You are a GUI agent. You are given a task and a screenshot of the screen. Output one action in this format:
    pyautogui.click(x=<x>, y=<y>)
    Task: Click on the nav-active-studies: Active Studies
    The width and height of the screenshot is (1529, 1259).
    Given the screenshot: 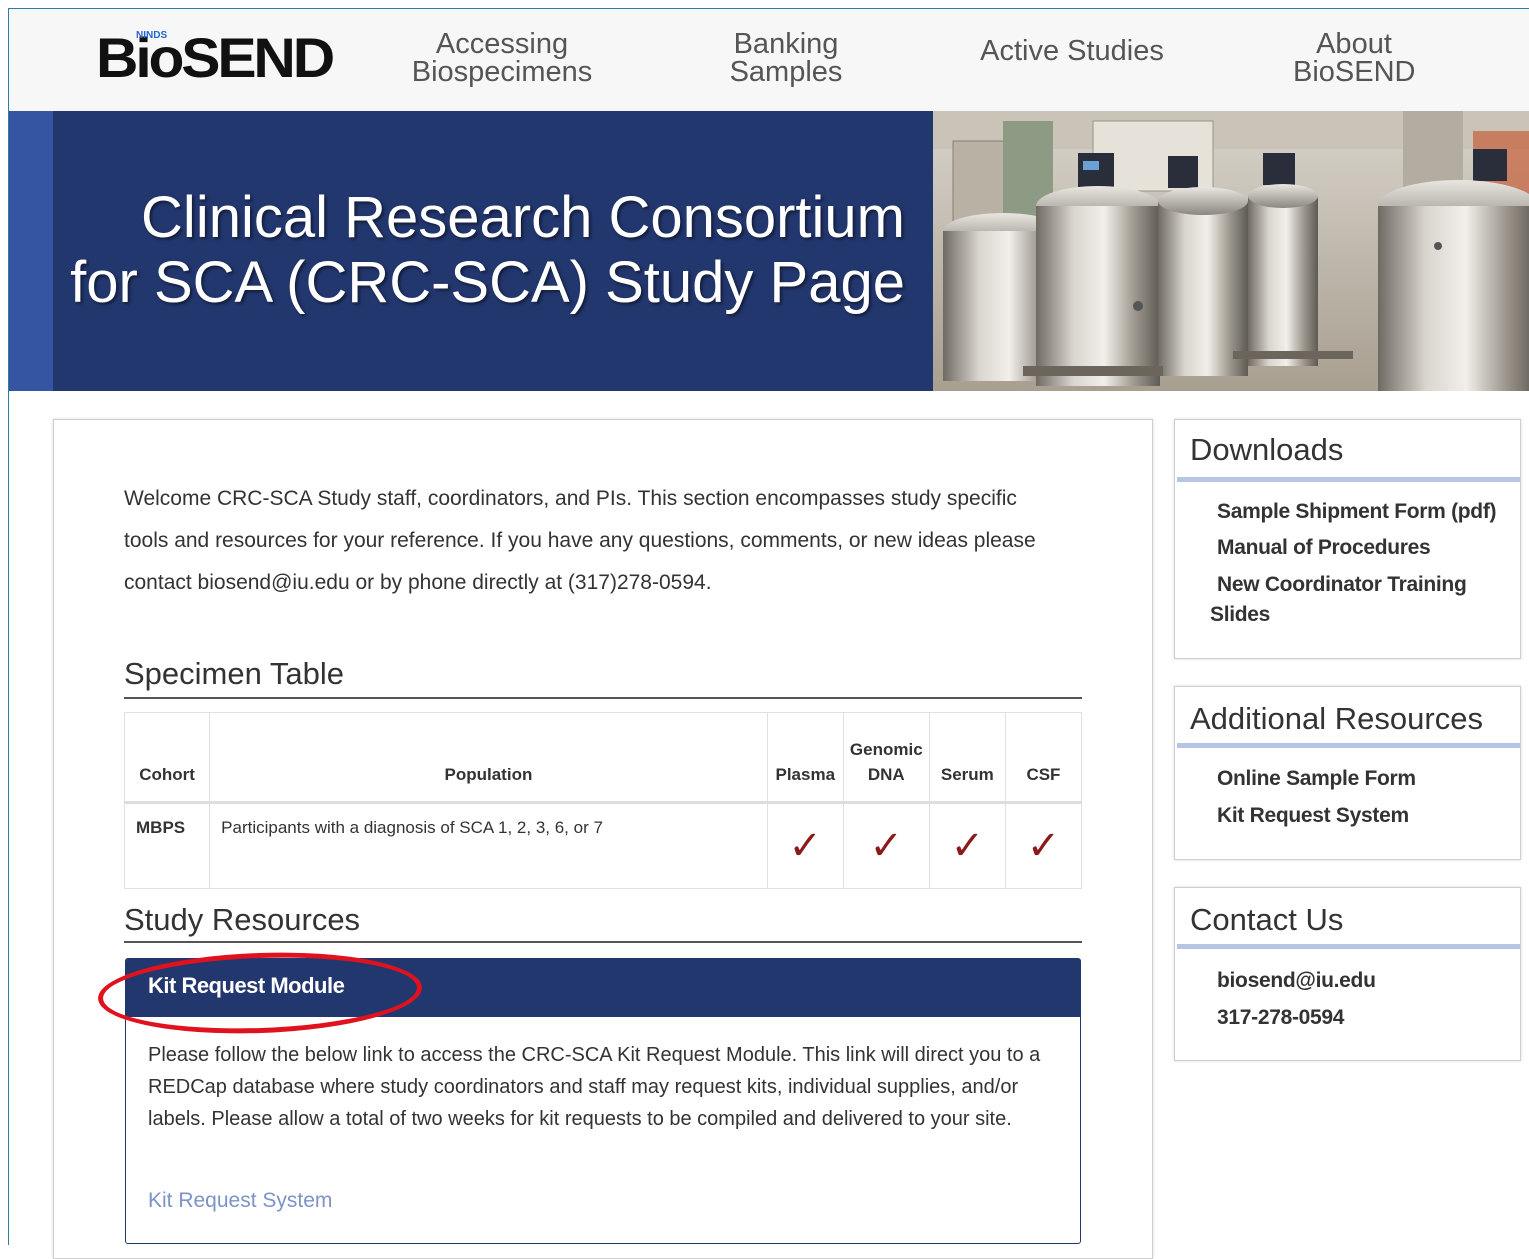 What is the action you would take?
    pyautogui.click(x=1072, y=51)
    